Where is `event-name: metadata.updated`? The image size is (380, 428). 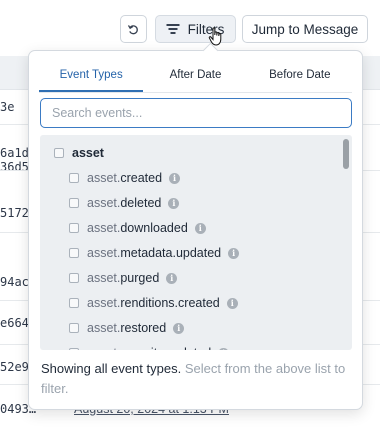 event-name: metadata.updated is located at coordinates (171, 253).